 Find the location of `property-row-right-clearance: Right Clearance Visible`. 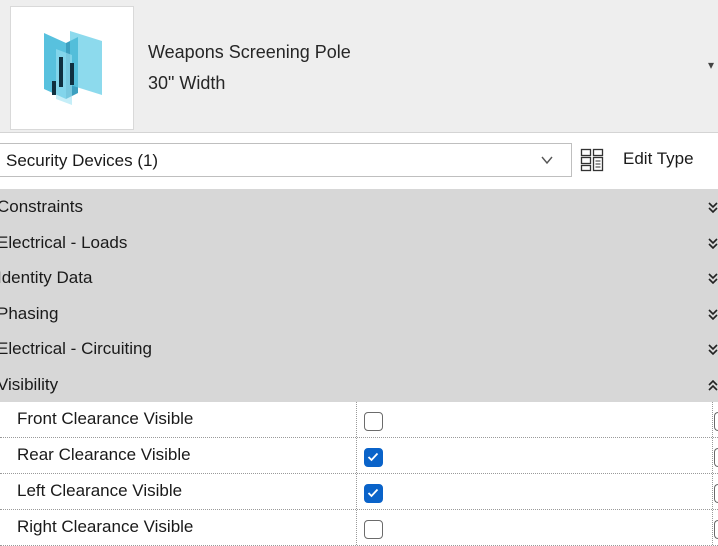

property-row-right-clearance: Right Clearance Visible is located at coordinates (359, 528).